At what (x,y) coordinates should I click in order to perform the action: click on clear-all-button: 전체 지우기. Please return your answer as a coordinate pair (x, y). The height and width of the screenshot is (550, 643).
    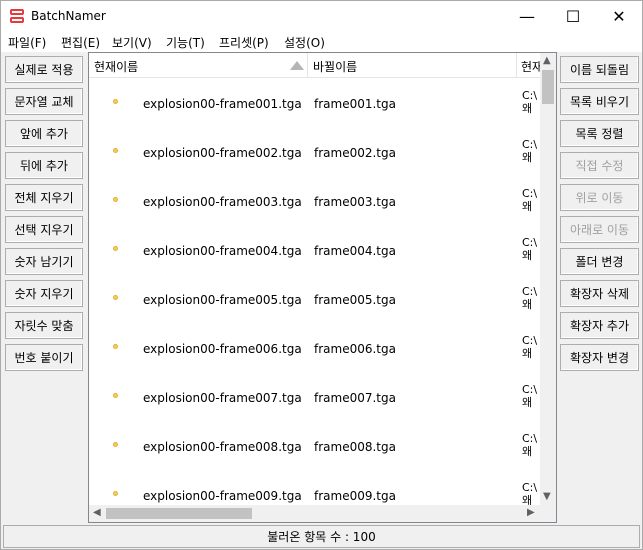
    Looking at the image, I should click on (44, 197).